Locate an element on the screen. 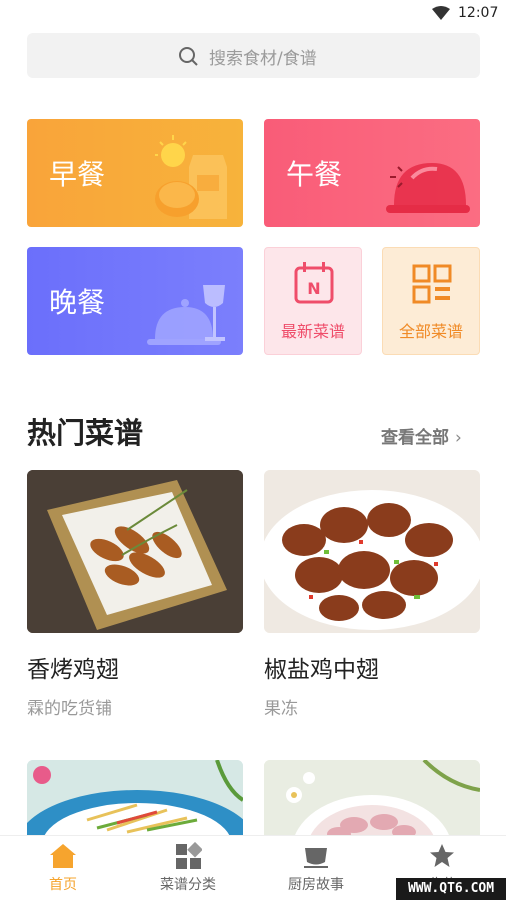 Image resolution: width=506 pixels, height=900 pixels. status-bar: 12:07 is located at coordinates (253, 14).